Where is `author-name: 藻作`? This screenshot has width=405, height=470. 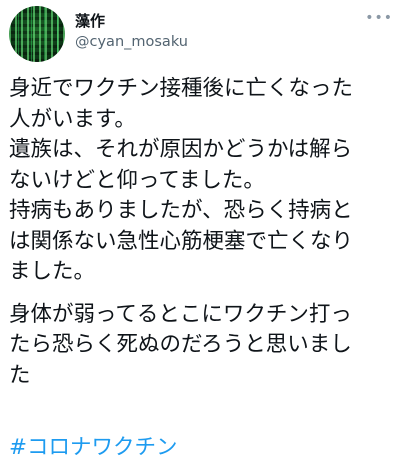 author-name: 藻作 is located at coordinates (90, 20).